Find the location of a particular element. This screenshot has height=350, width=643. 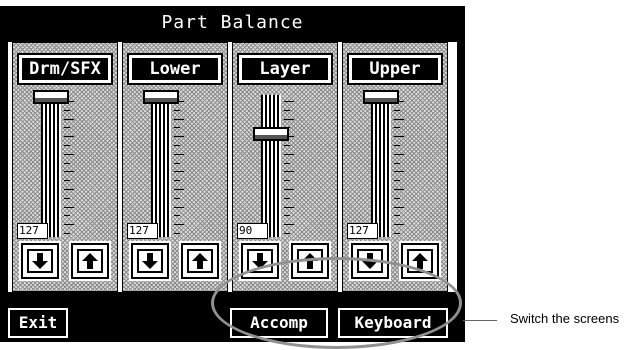

part-column-upper: Upper 127 is located at coordinates (395, 167).